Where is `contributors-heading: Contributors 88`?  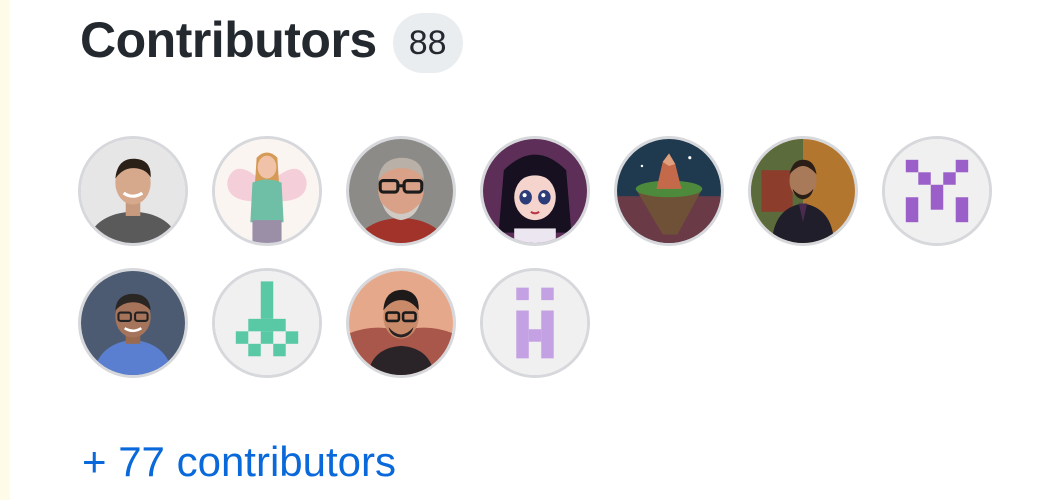 contributors-heading: Contributors 88 is located at coordinates (271, 41).